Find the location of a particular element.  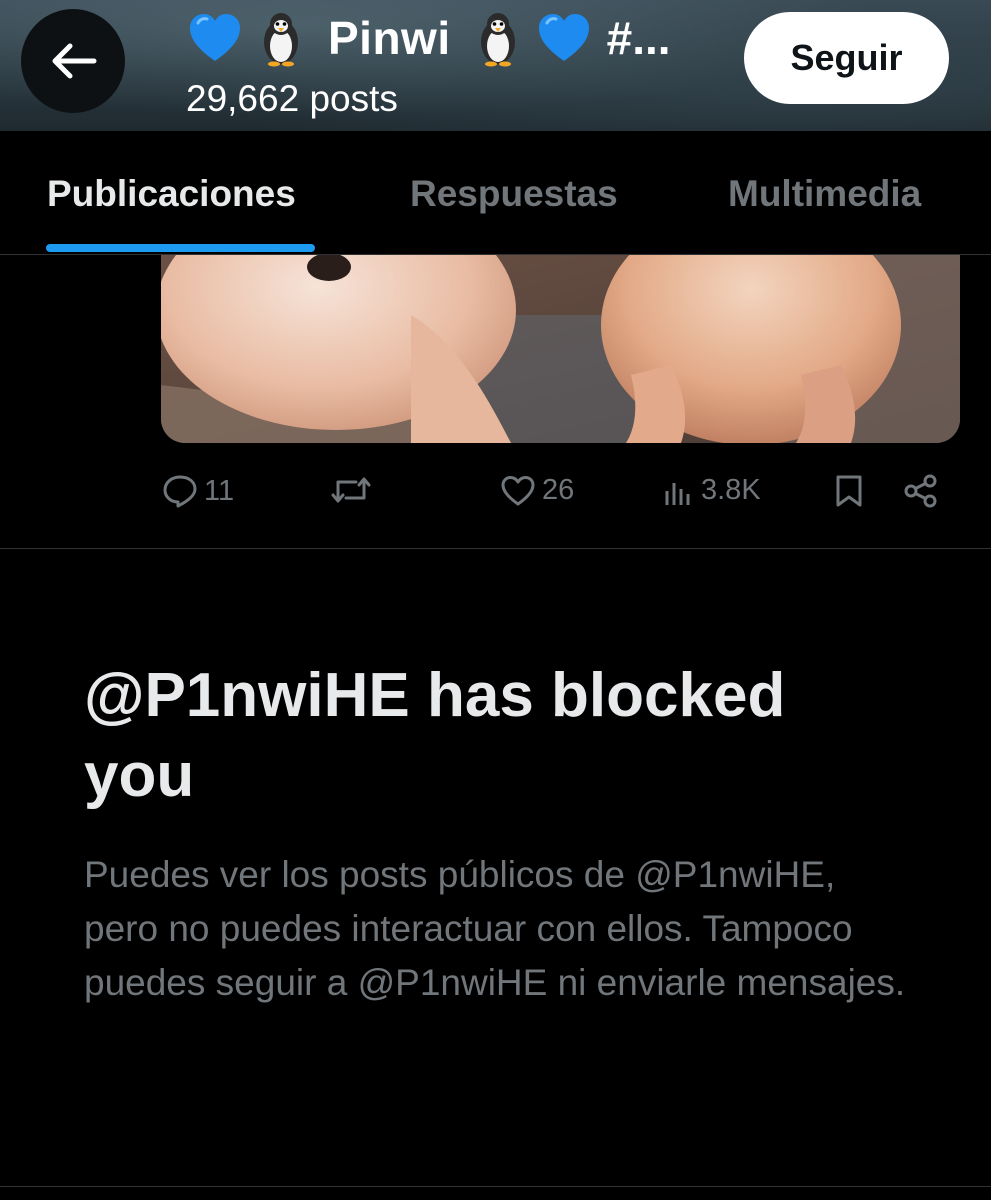

dogs-photo is located at coordinates (560, 349).